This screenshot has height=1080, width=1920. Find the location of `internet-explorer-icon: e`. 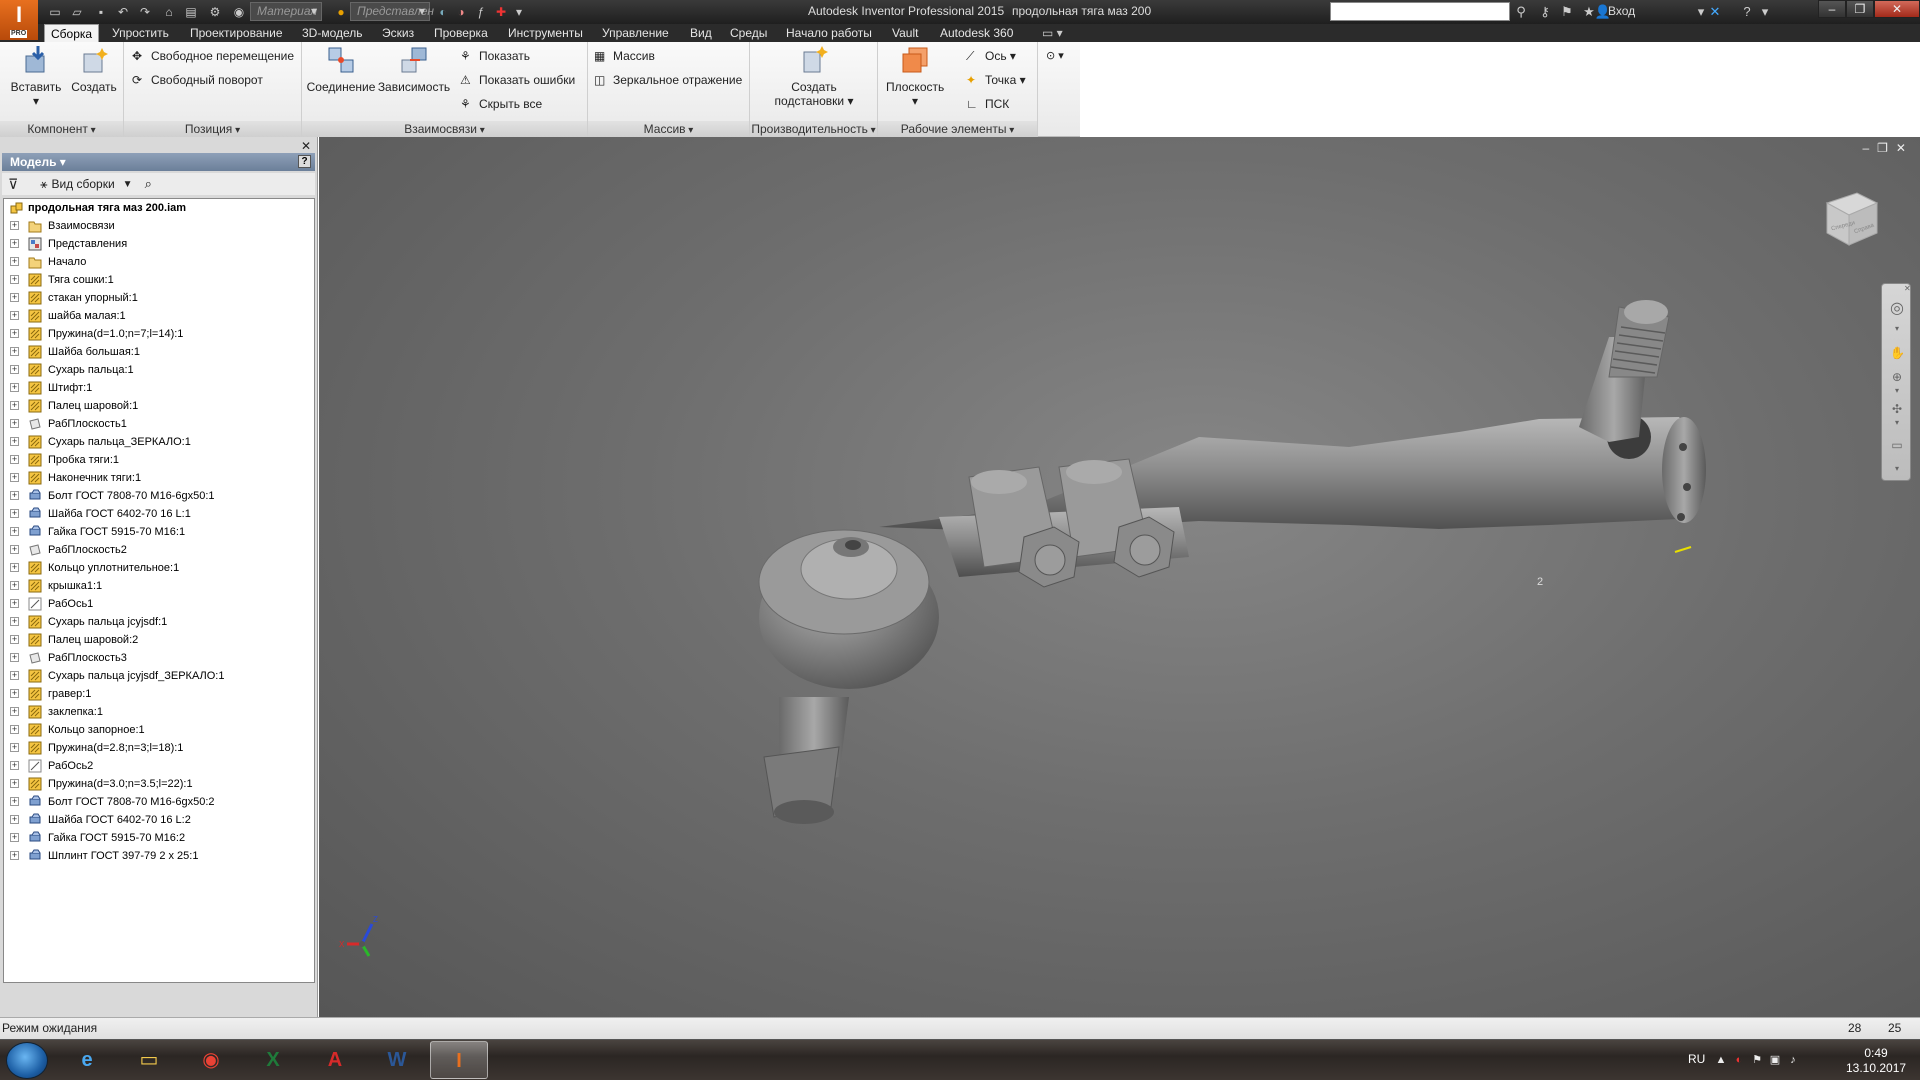

internet-explorer-icon: e is located at coordinates (87, 1060).